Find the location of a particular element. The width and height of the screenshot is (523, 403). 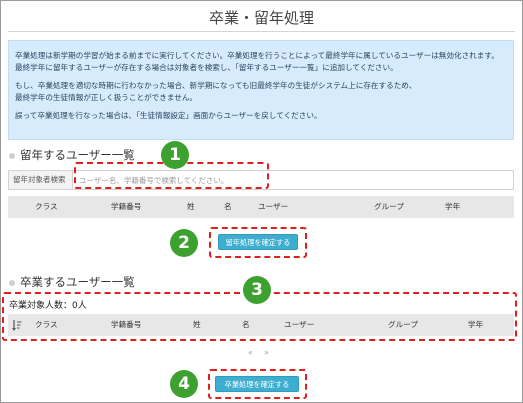

repeat-search-label: 留年対象者検索 is located at coordinates (41, 180).